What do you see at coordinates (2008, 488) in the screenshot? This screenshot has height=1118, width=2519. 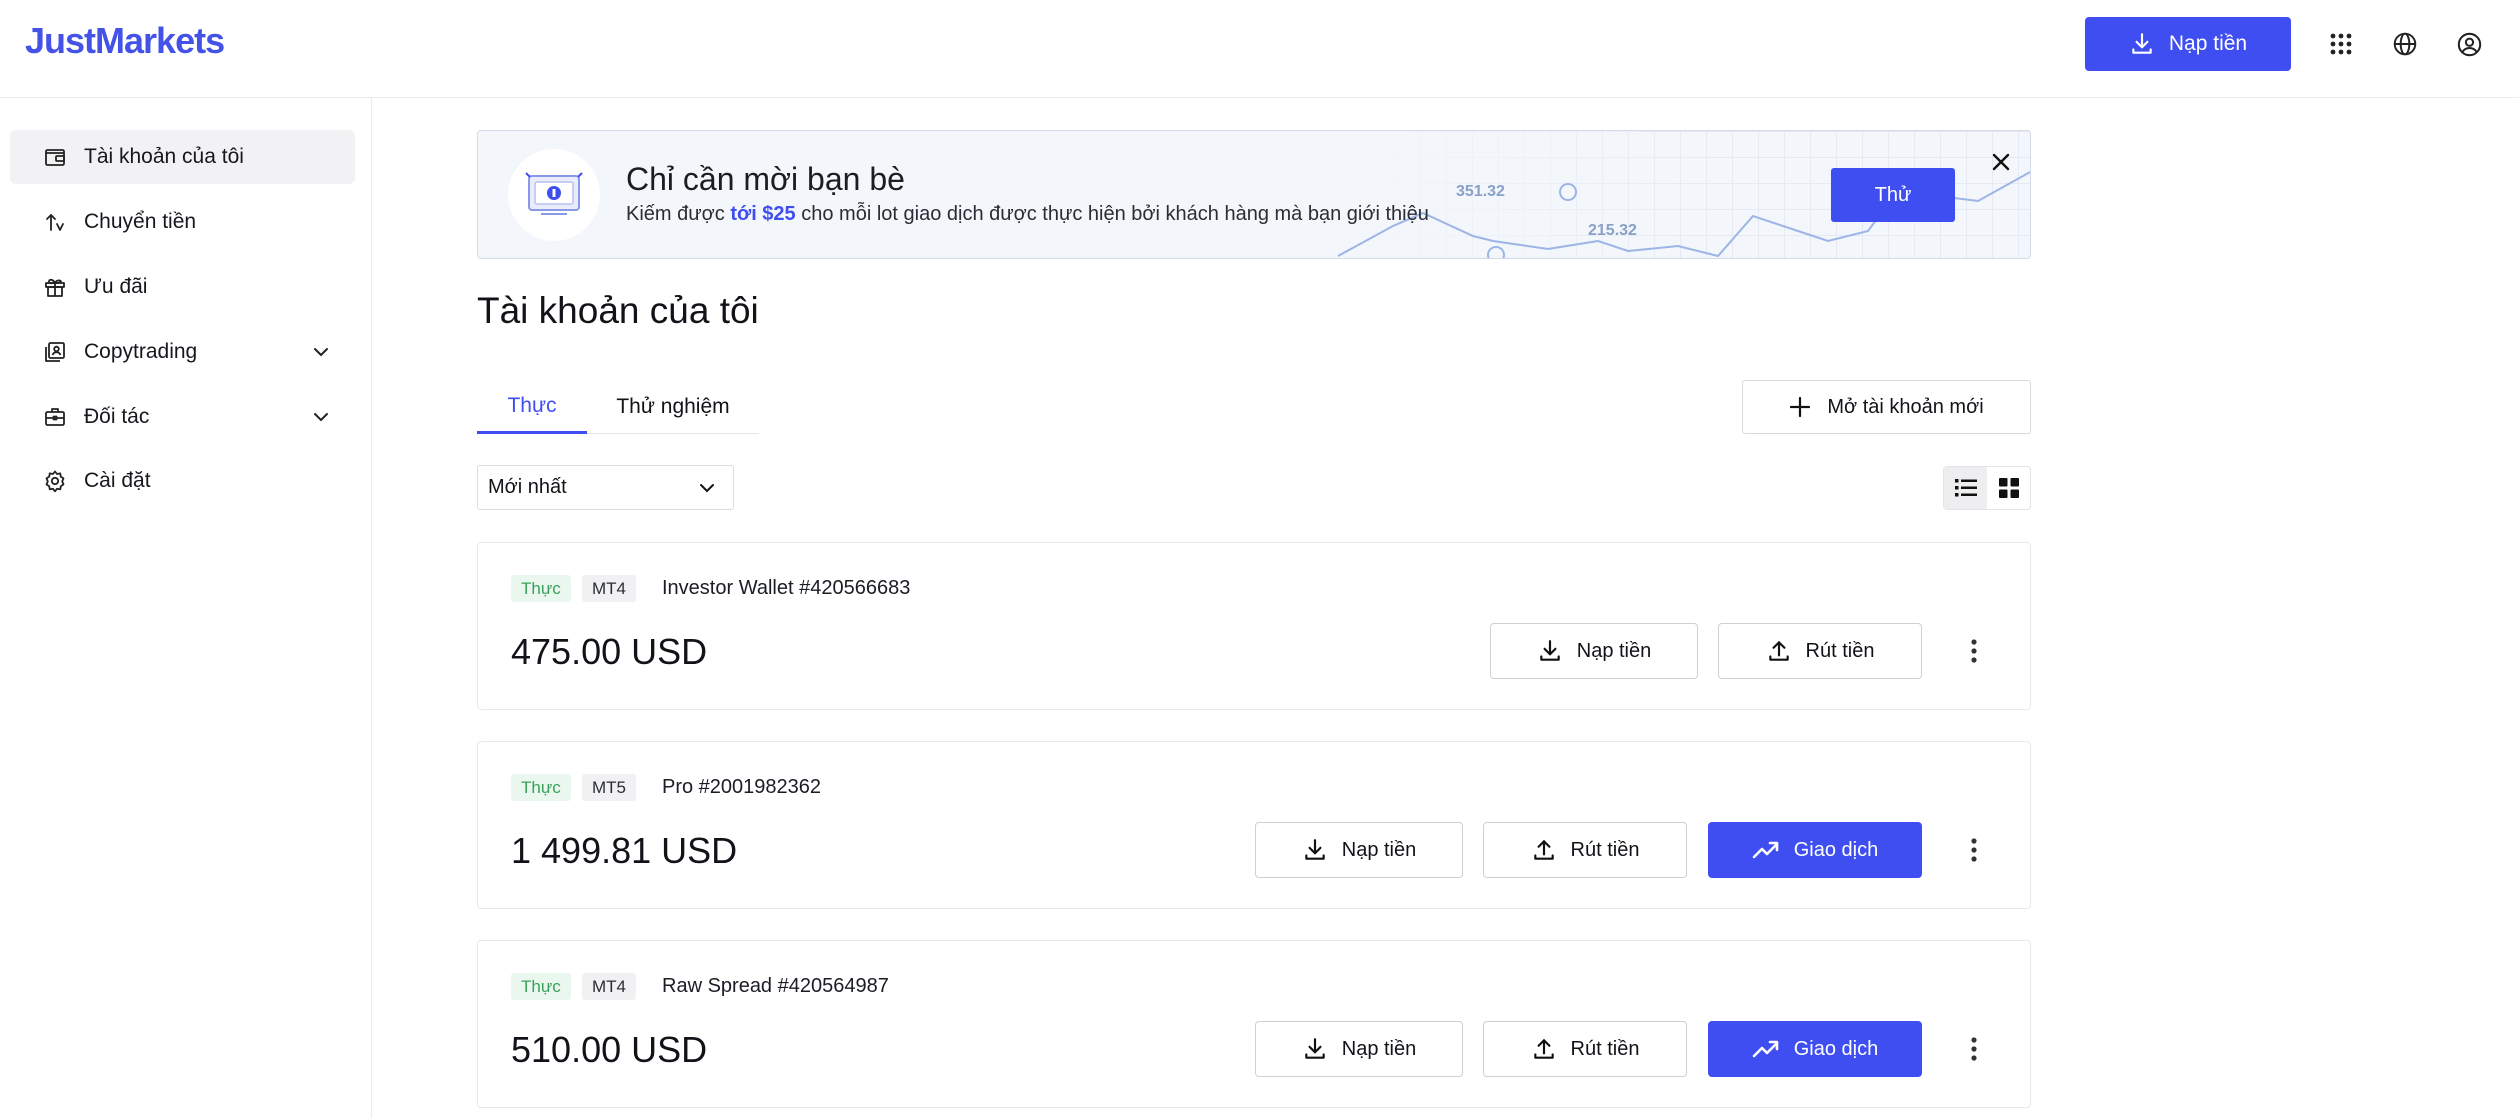 I see `grid-view-icon` at bounding box center [2008, 488].